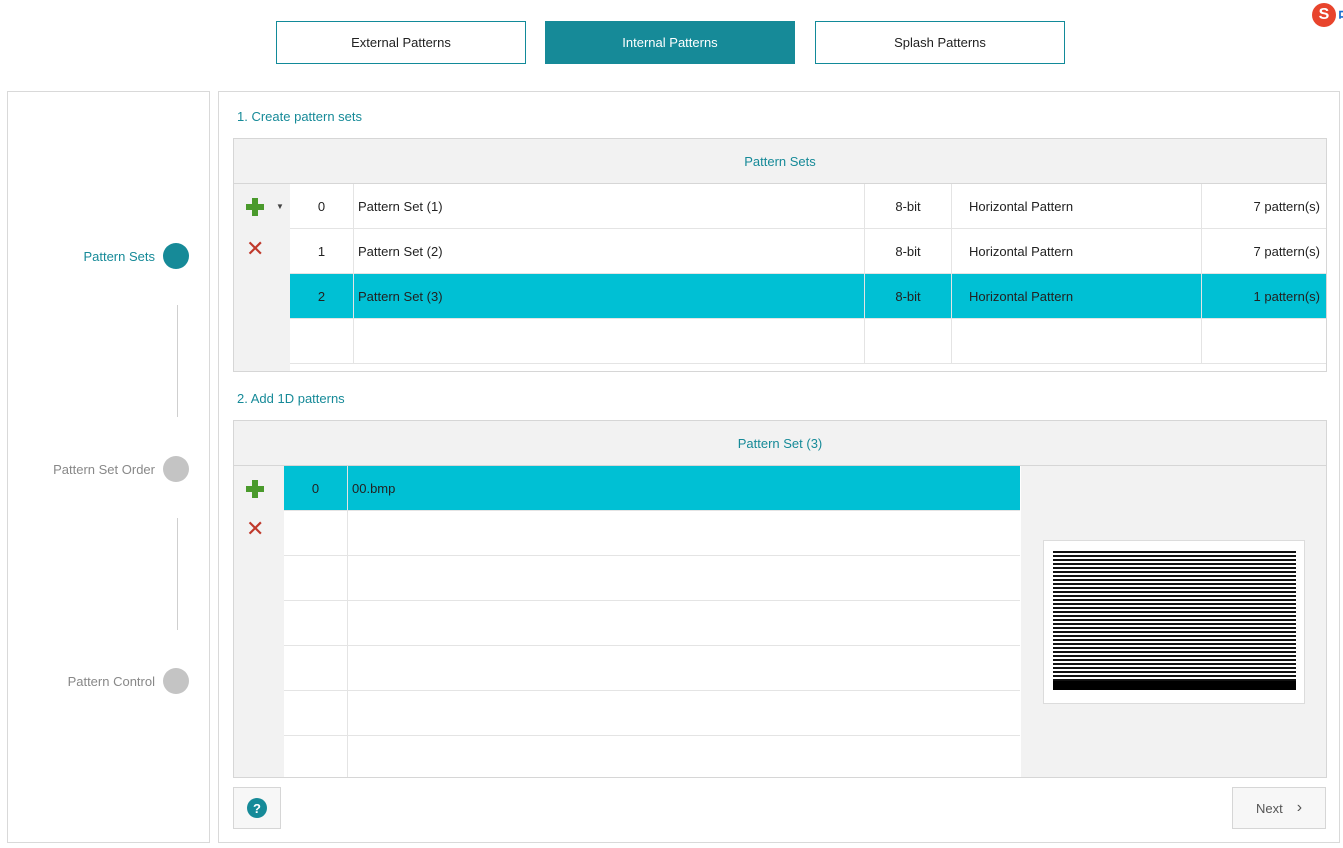 Image resolution: width=1343 pixels, height=848 pixels. I want to click on table-row-selected: 0 00.bmp, so click(652, 488).